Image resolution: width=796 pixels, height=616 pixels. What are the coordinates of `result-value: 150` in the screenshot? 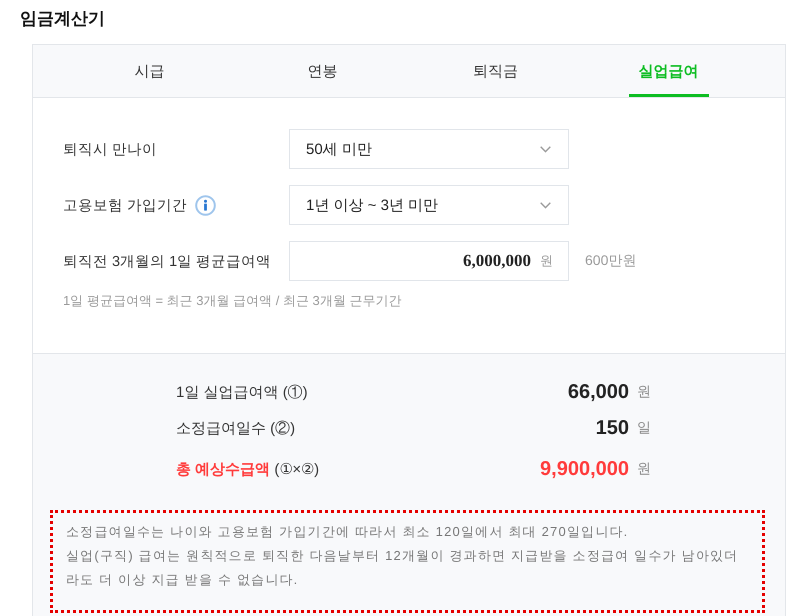 It's located at (612, 428).